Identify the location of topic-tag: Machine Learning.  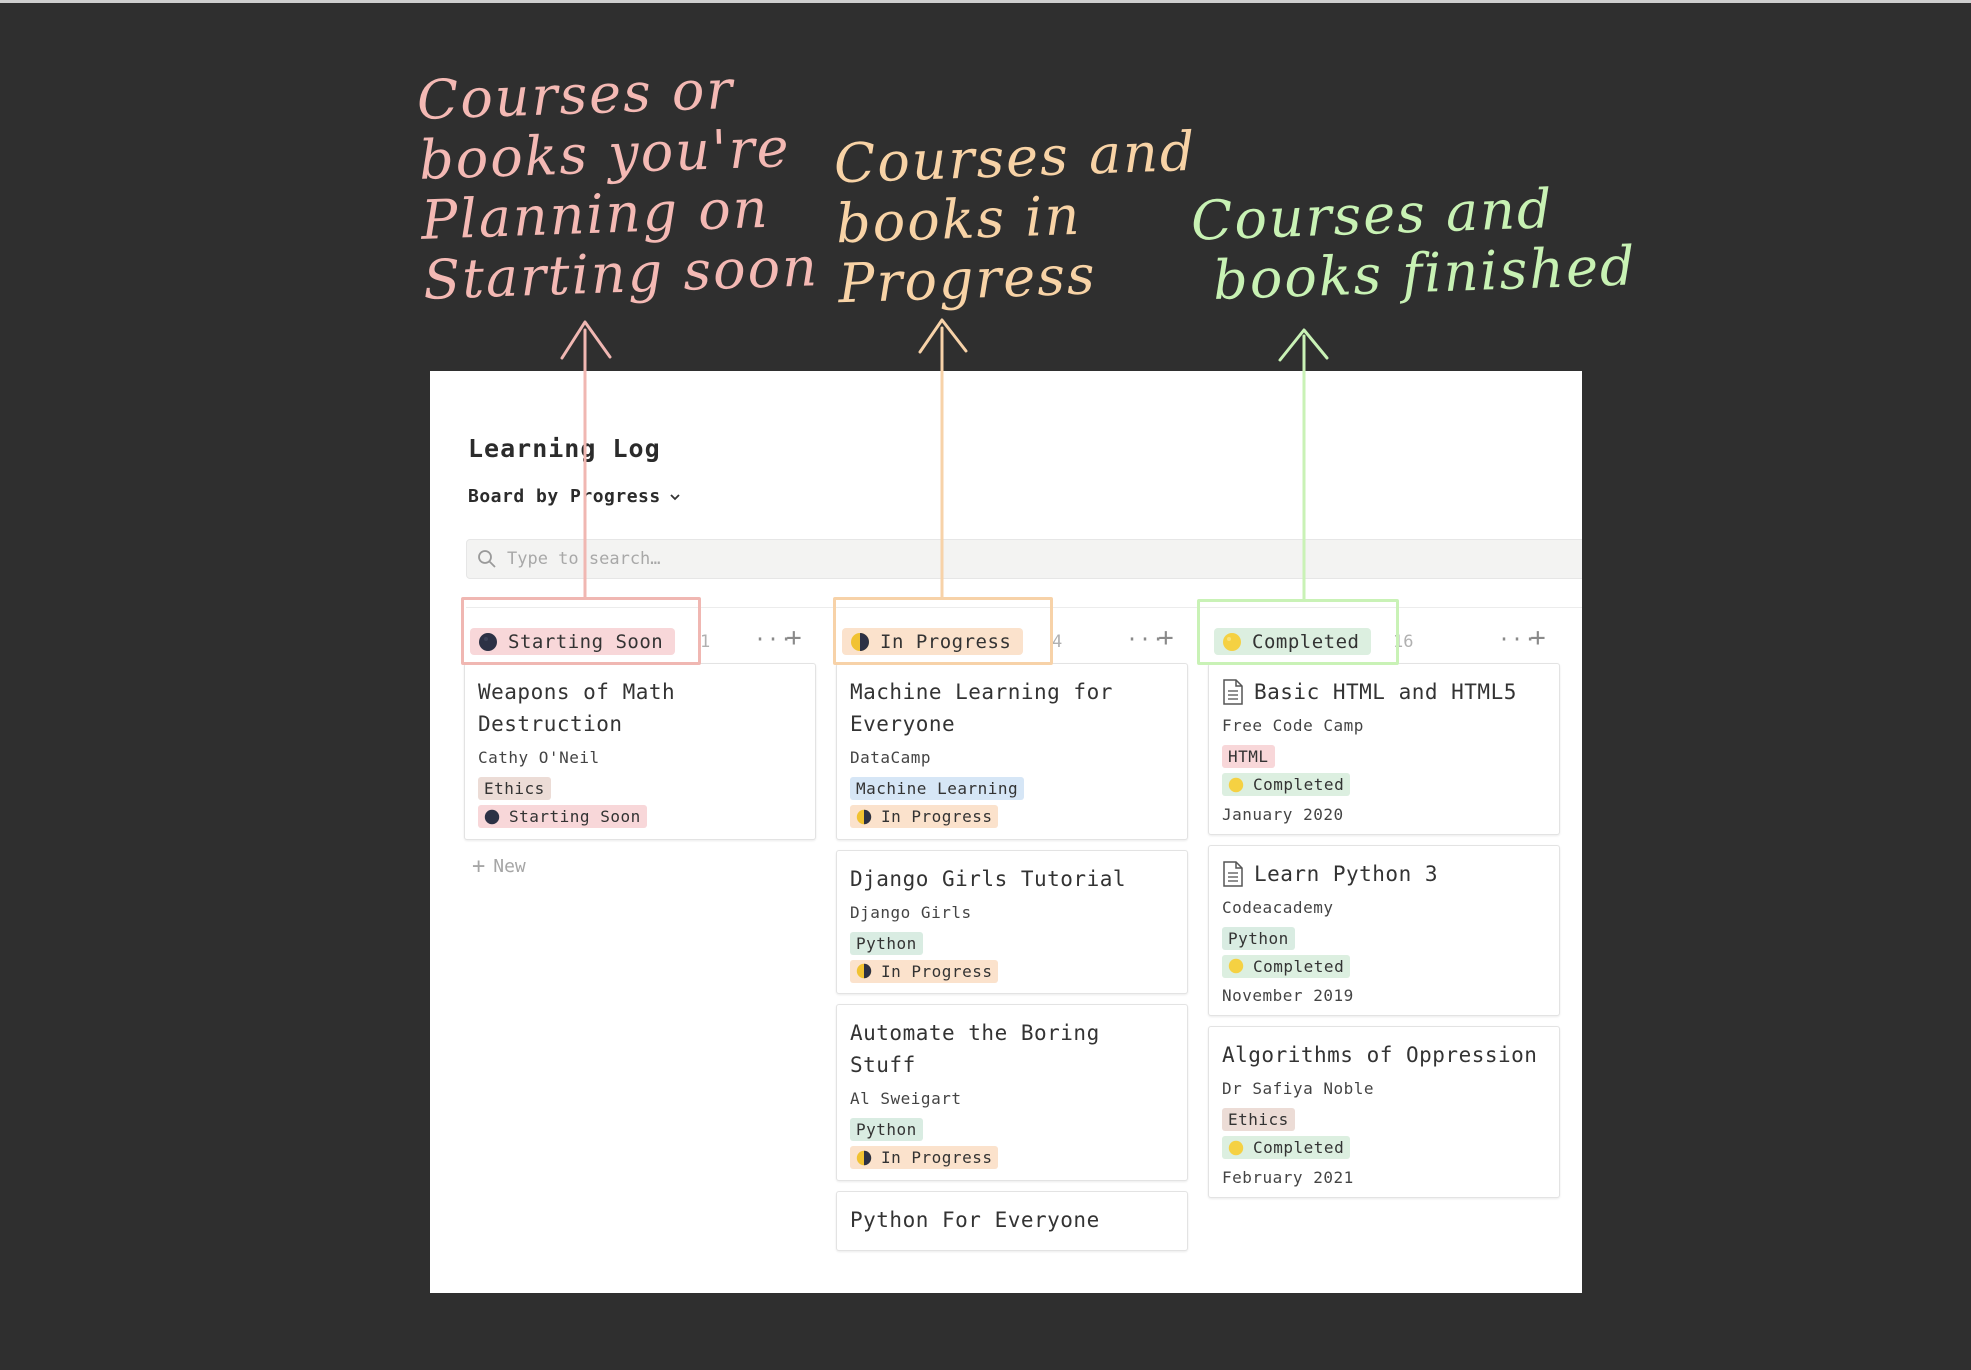
(937, 788).